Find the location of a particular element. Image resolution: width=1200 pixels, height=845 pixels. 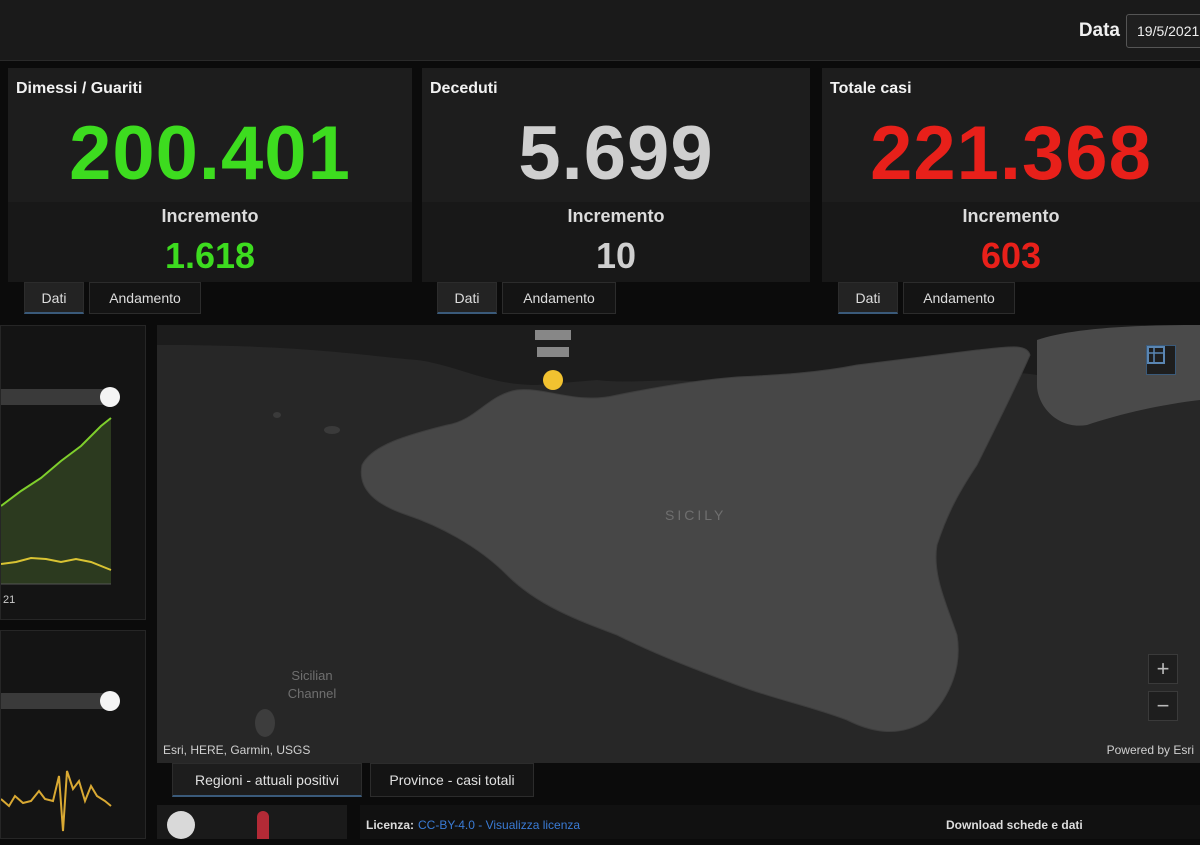

basemap-toggle-button is located at coordinates (1161, 360).